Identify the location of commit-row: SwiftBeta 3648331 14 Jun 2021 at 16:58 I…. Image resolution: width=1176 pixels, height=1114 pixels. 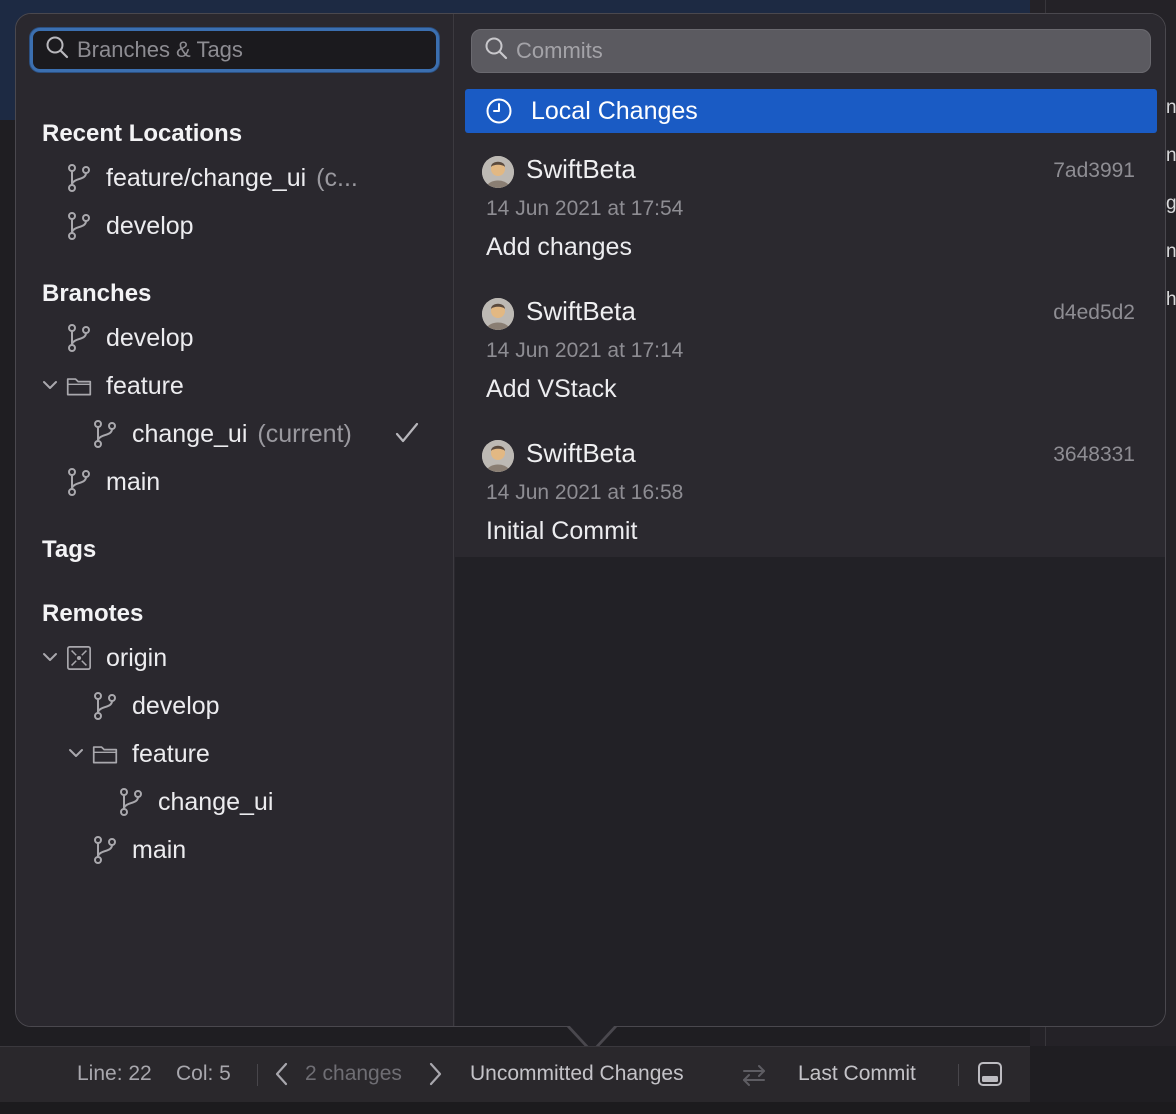
(810, 504).